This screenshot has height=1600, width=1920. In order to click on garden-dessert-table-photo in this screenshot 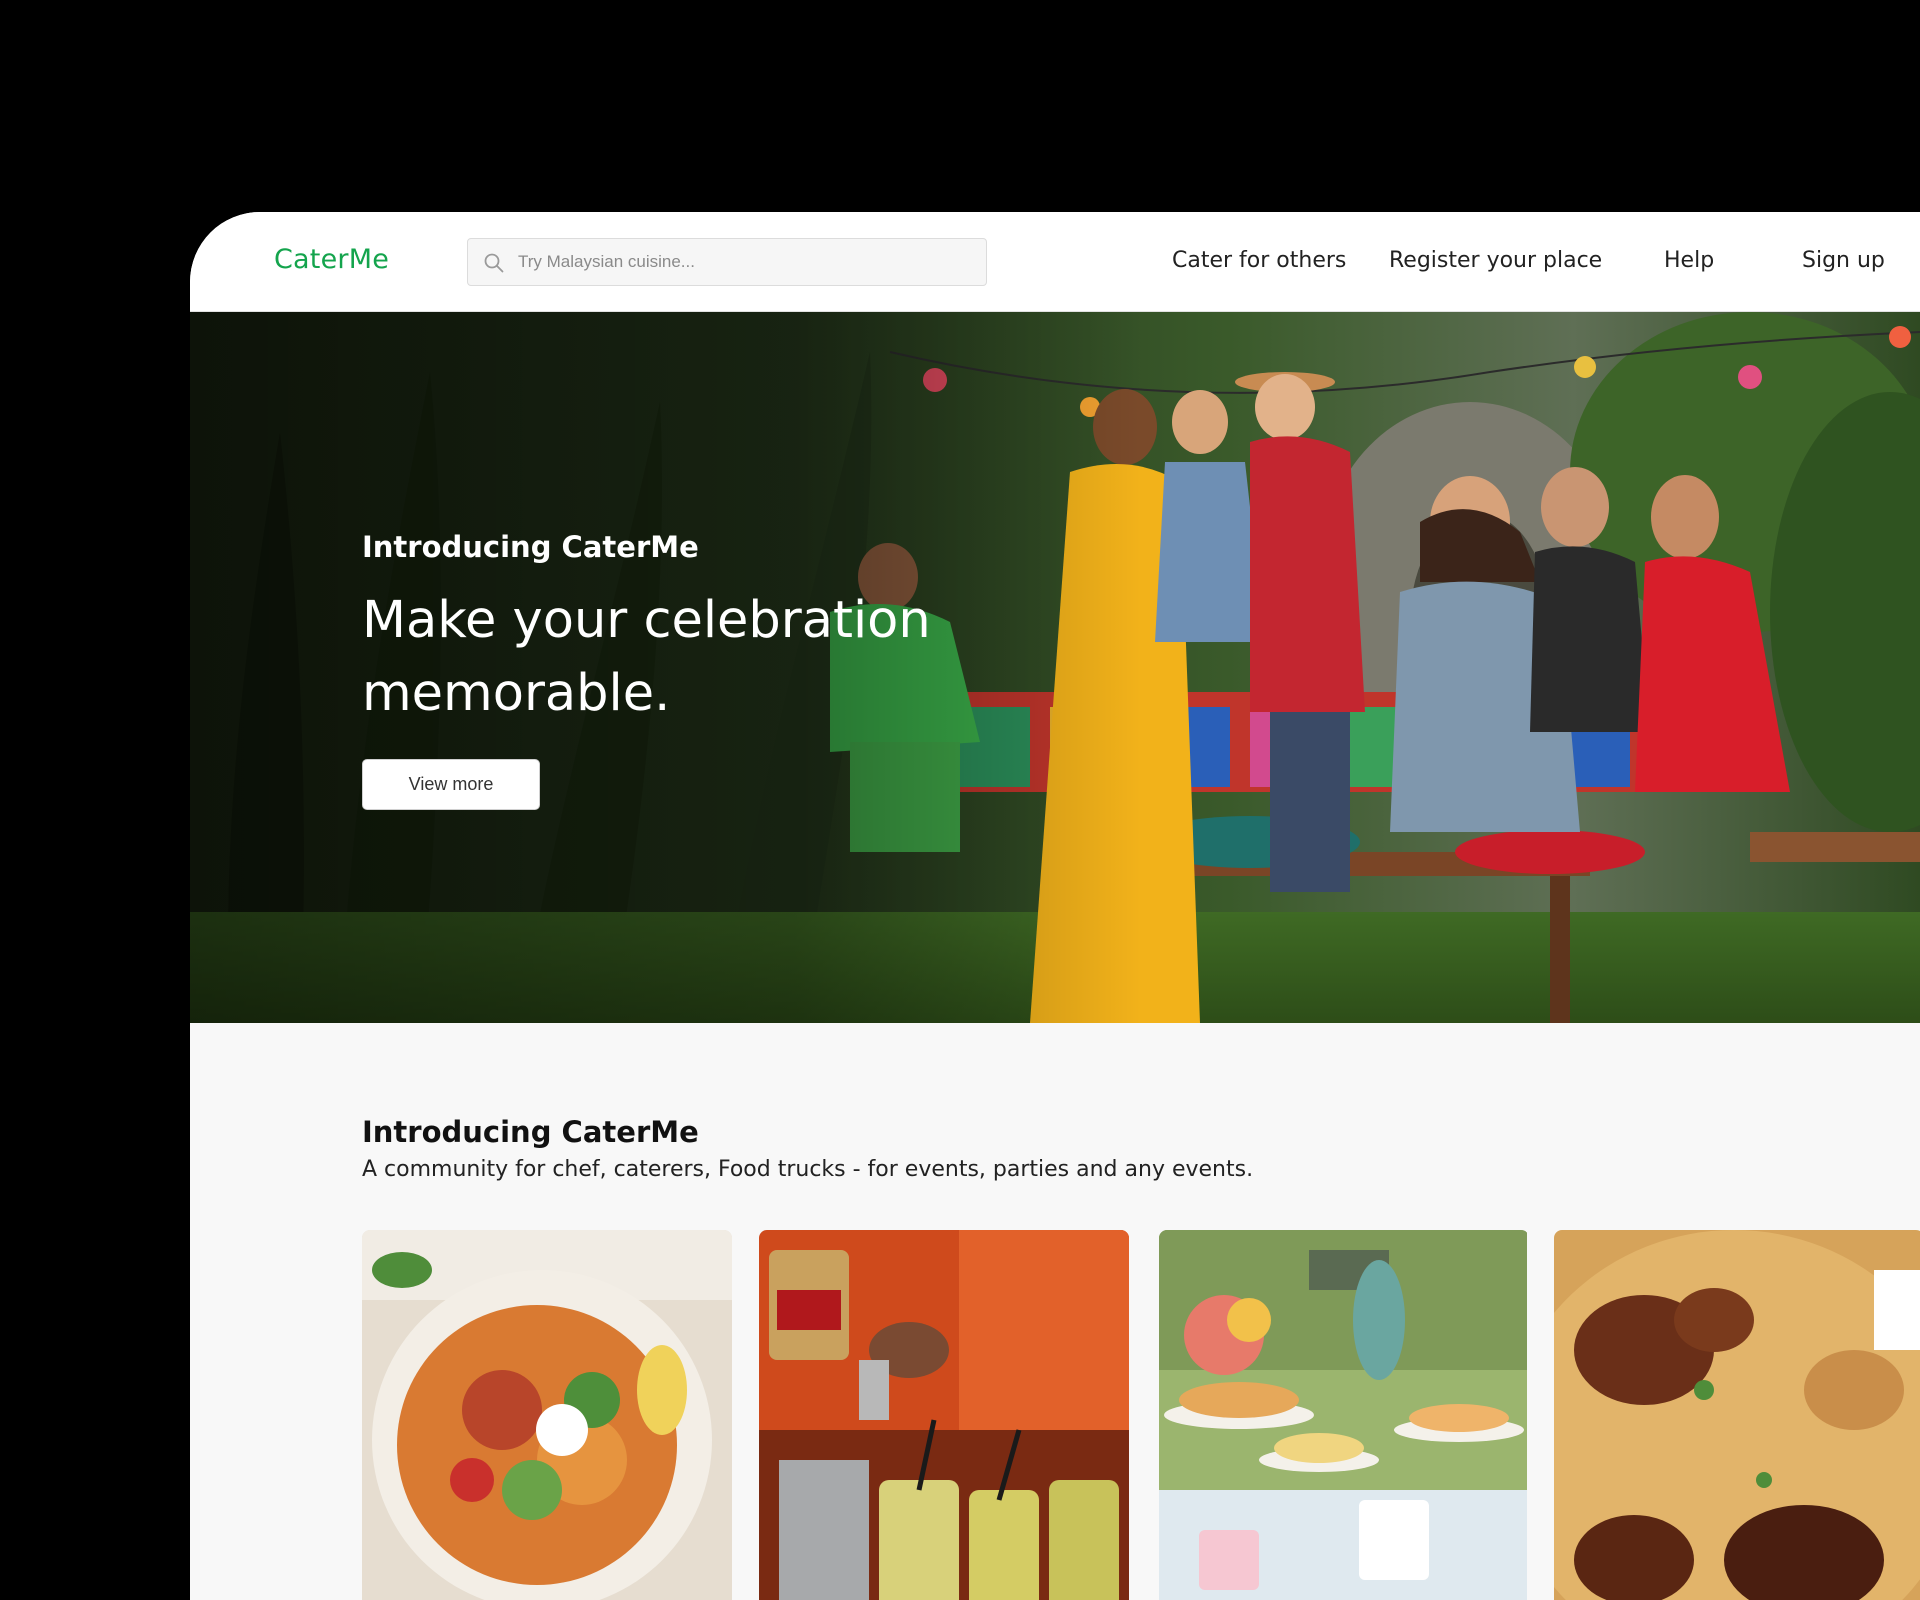, I will do `click(1343, 1415)`.